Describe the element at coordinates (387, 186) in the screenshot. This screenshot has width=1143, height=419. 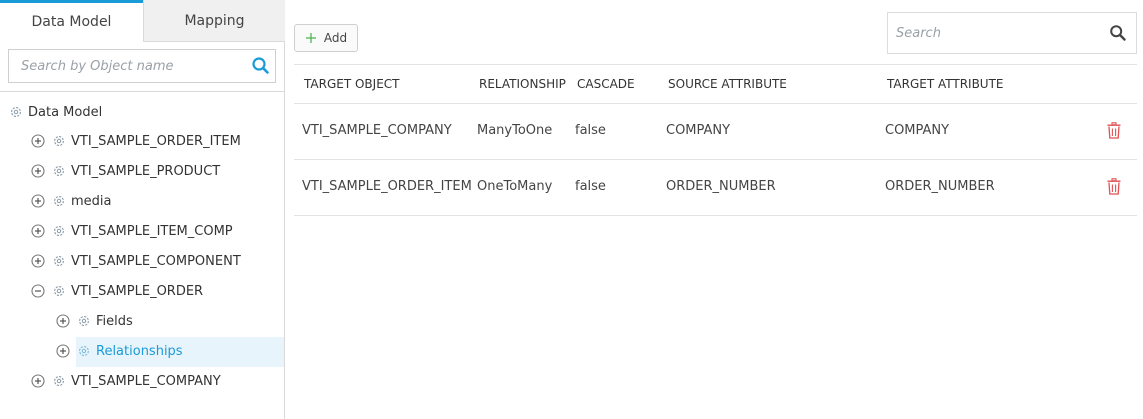
I see `cell-target-object: VTI_SAMPLE_ORDER_ITEM` at that location.